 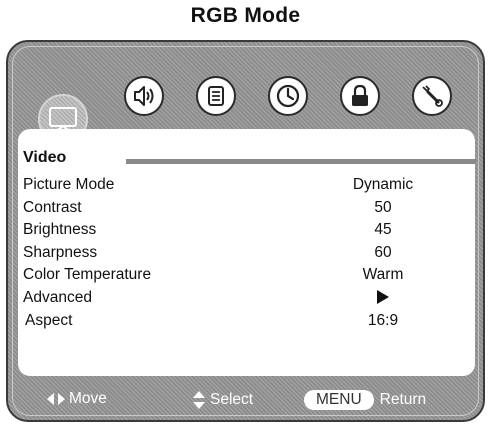 I want to click on footer-hint-bar: Move Select MENU Return, so click(x=245, y=401).